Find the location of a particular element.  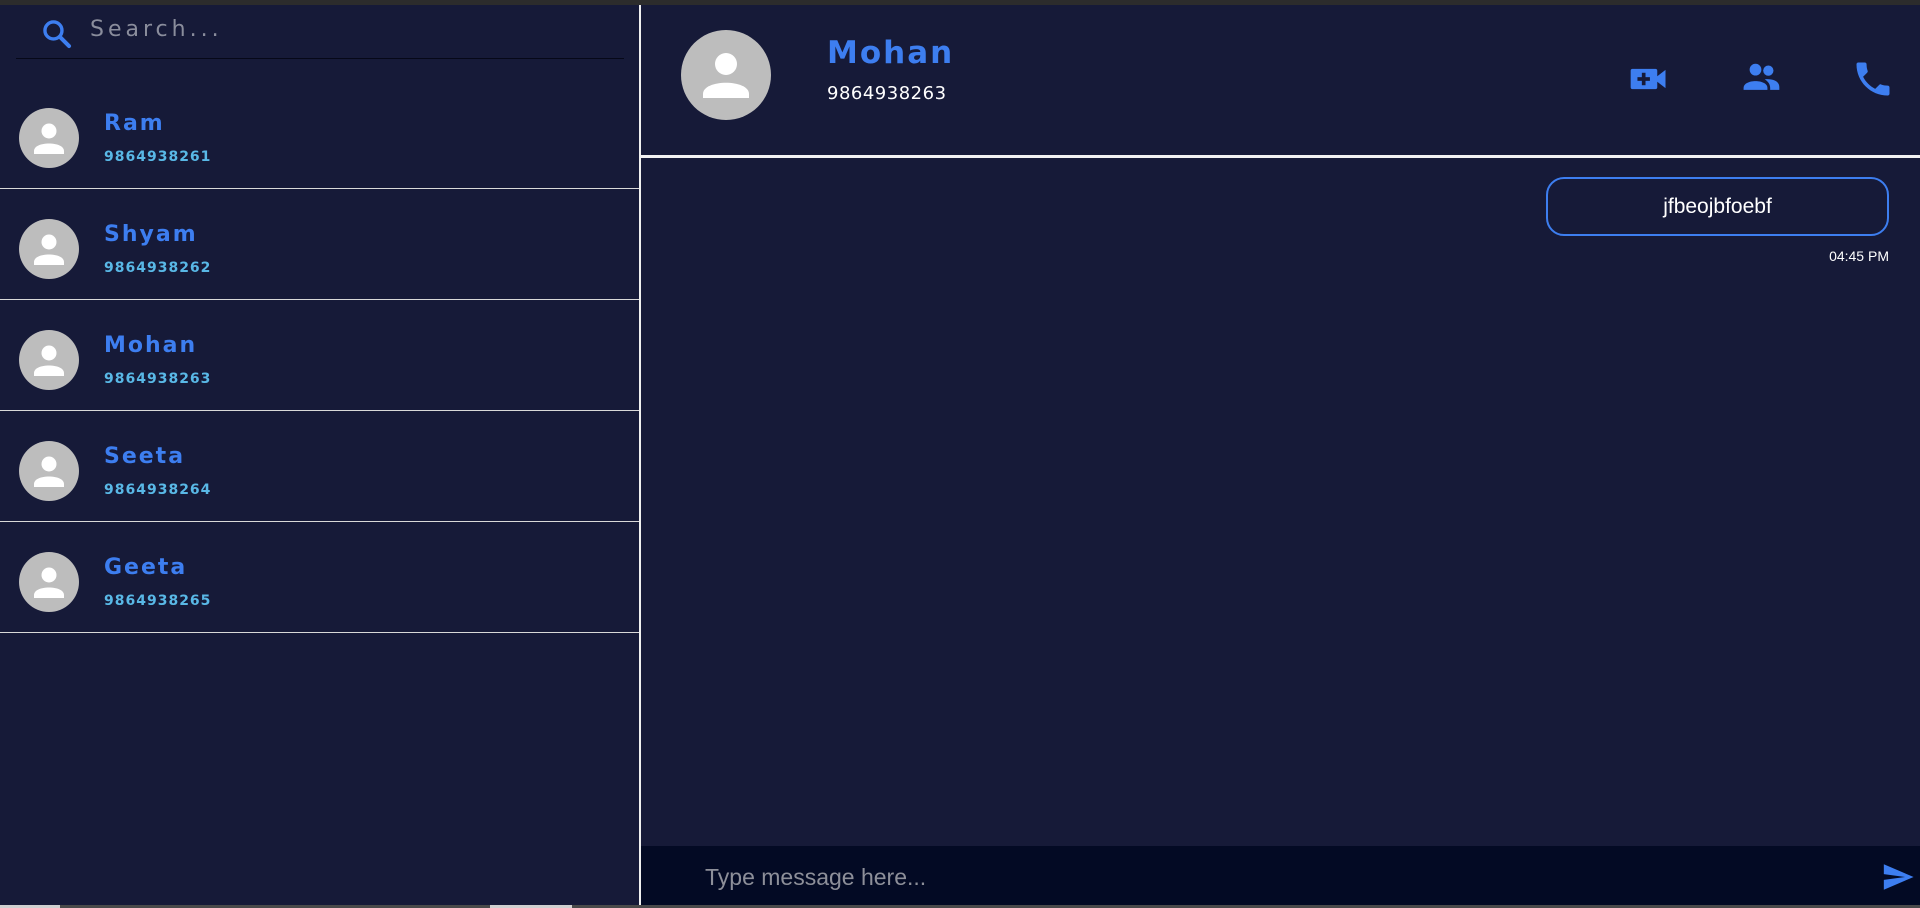

contact-phone: 9864938261 is located at coordinates (158, 157).